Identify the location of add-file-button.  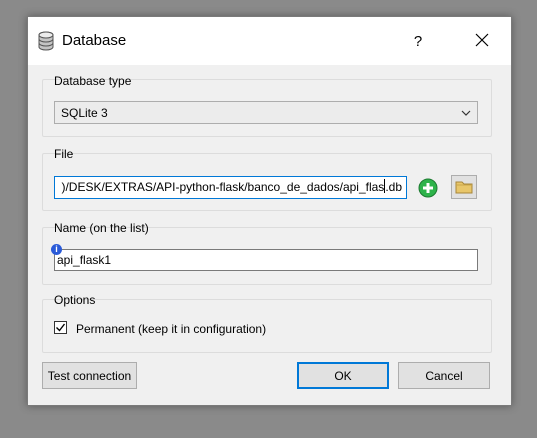
(428, 187).